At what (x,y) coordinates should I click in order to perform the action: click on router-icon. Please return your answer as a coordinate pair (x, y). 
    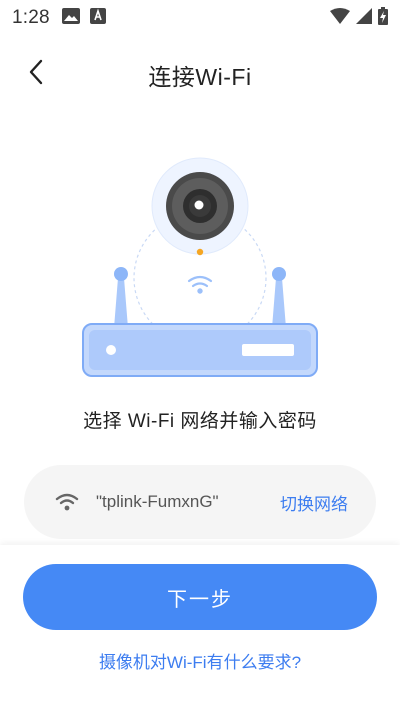
    Looking at the image, I should click on (200, 350).